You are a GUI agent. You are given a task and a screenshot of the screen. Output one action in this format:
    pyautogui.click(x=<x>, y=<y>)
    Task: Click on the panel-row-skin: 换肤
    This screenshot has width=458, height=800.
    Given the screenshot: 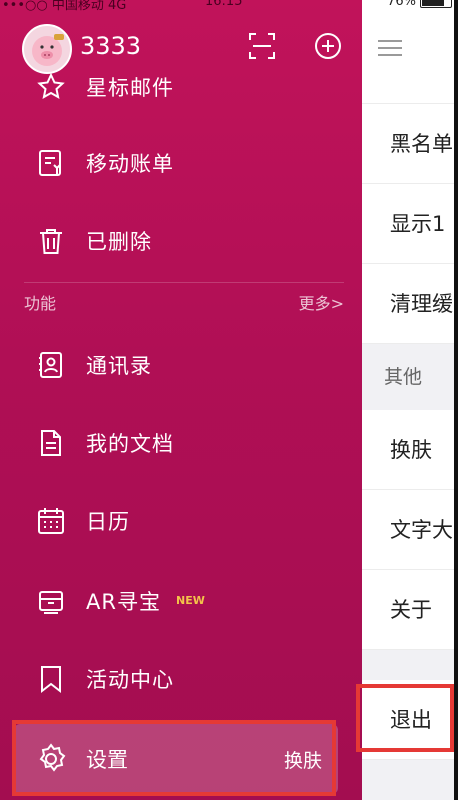 What is the action you would take?
    pyautogui.click(x=410, y=450)
    